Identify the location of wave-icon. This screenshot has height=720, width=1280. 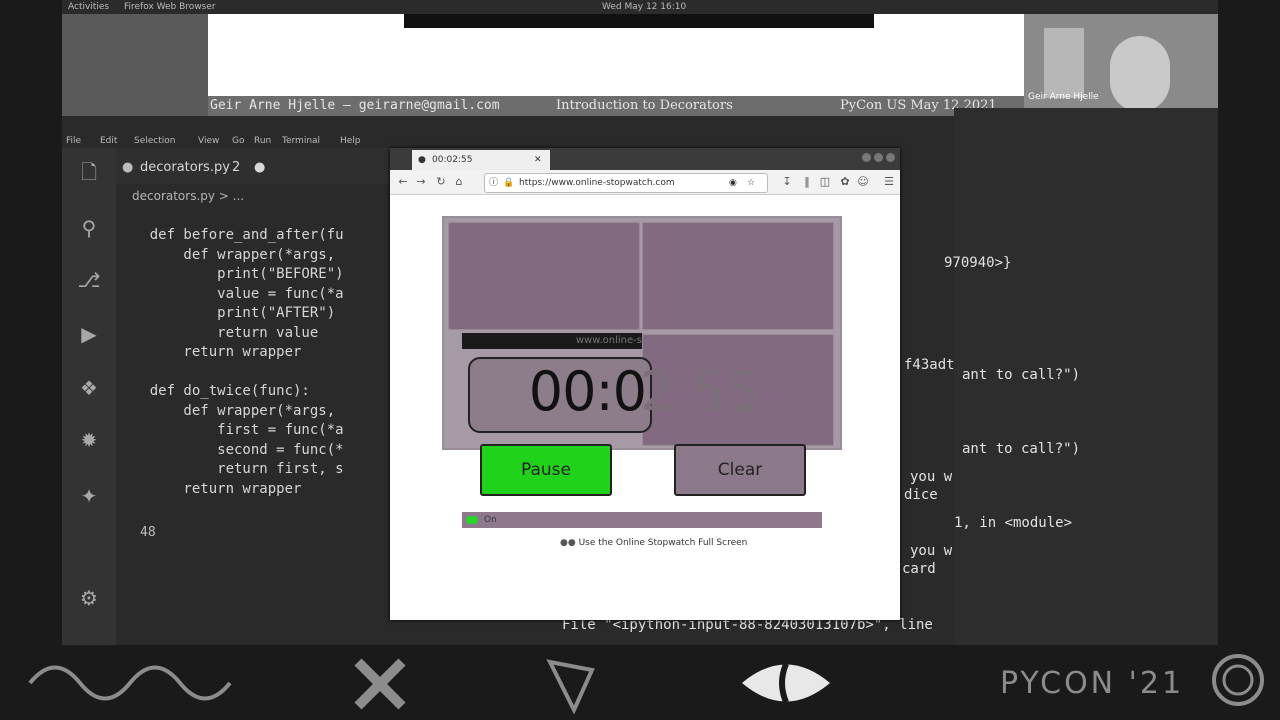
(130, 683).